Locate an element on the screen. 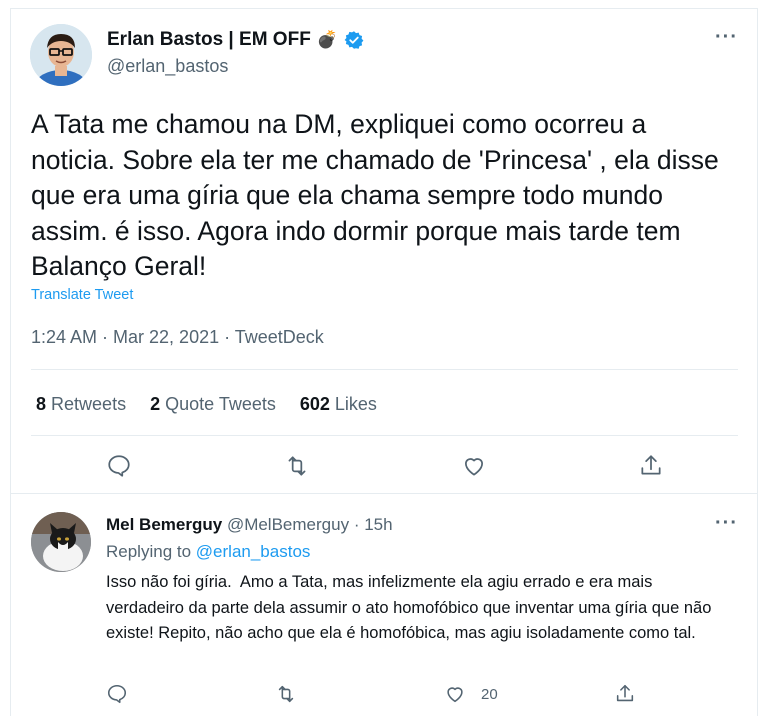  author-name-row: Erlan Bastos | EM OFF 💣 is located at coordinates (235, 40).